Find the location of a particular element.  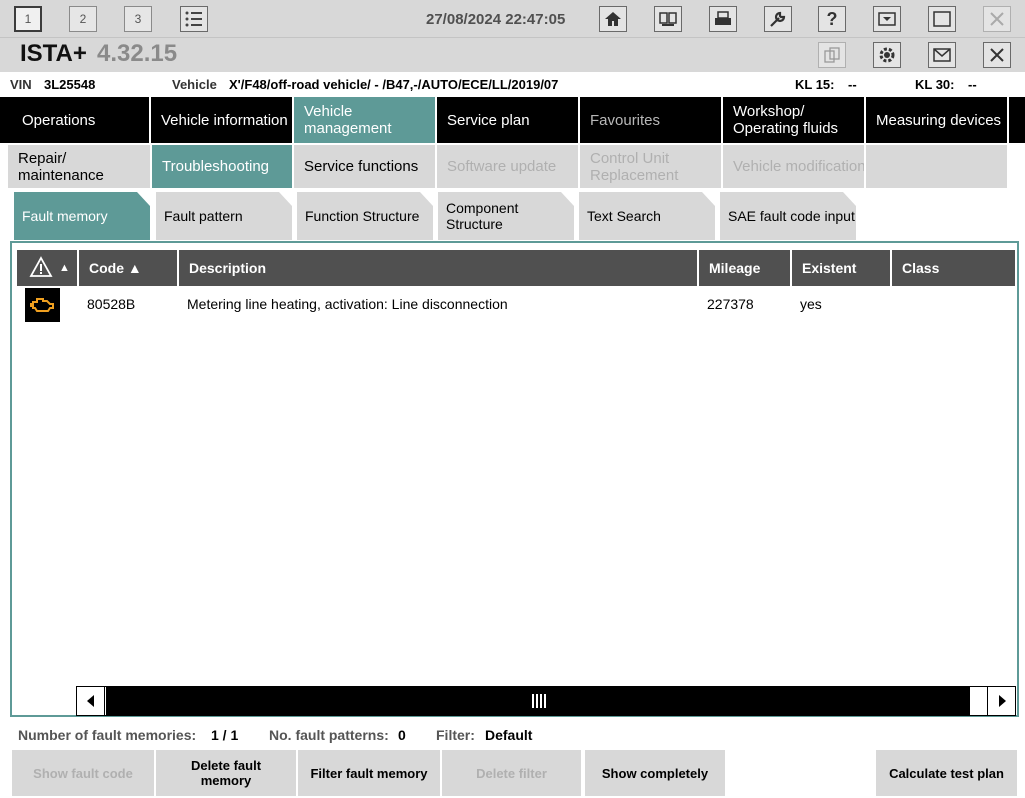

window-2-button: 2 is located at coordinates (83, 19).